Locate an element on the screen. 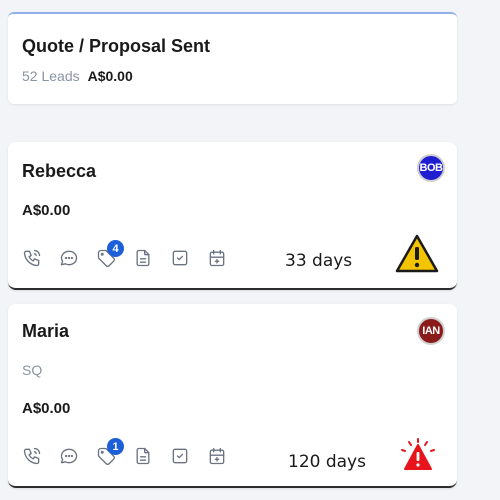 The width and height of the screenshot is (500, 500). lead-actions: 1 is located at coordinates (133, 452).